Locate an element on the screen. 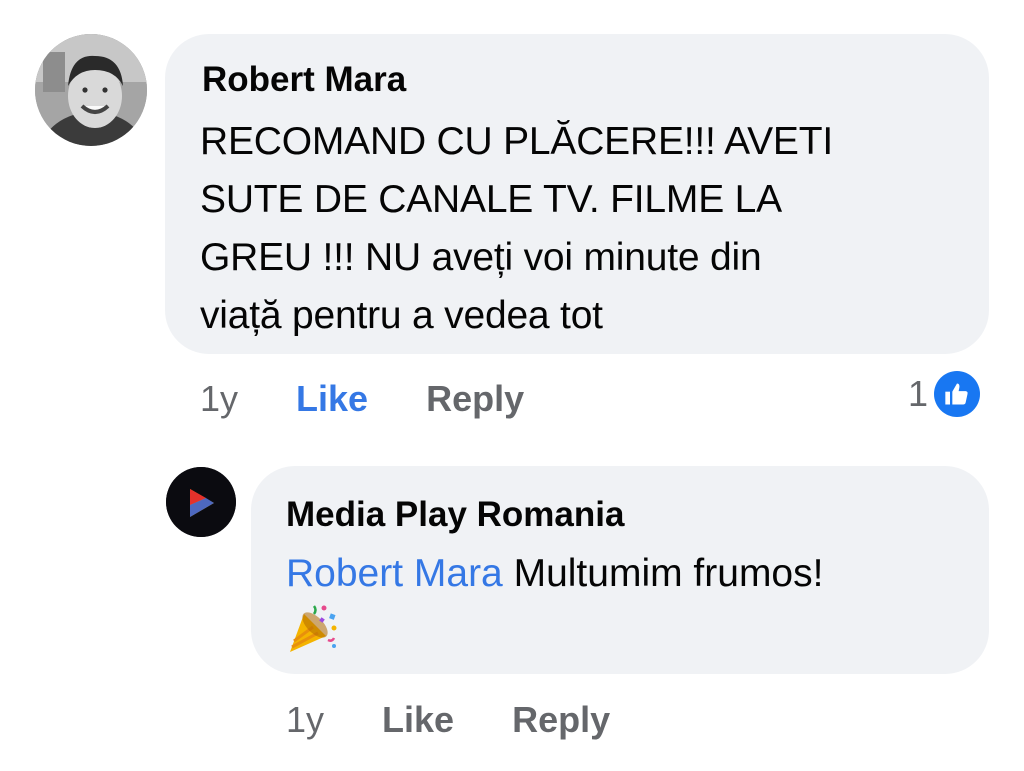 This screenshot has width=1024, height=771. reply-like-button: Like is located at coordinates (418, 720).